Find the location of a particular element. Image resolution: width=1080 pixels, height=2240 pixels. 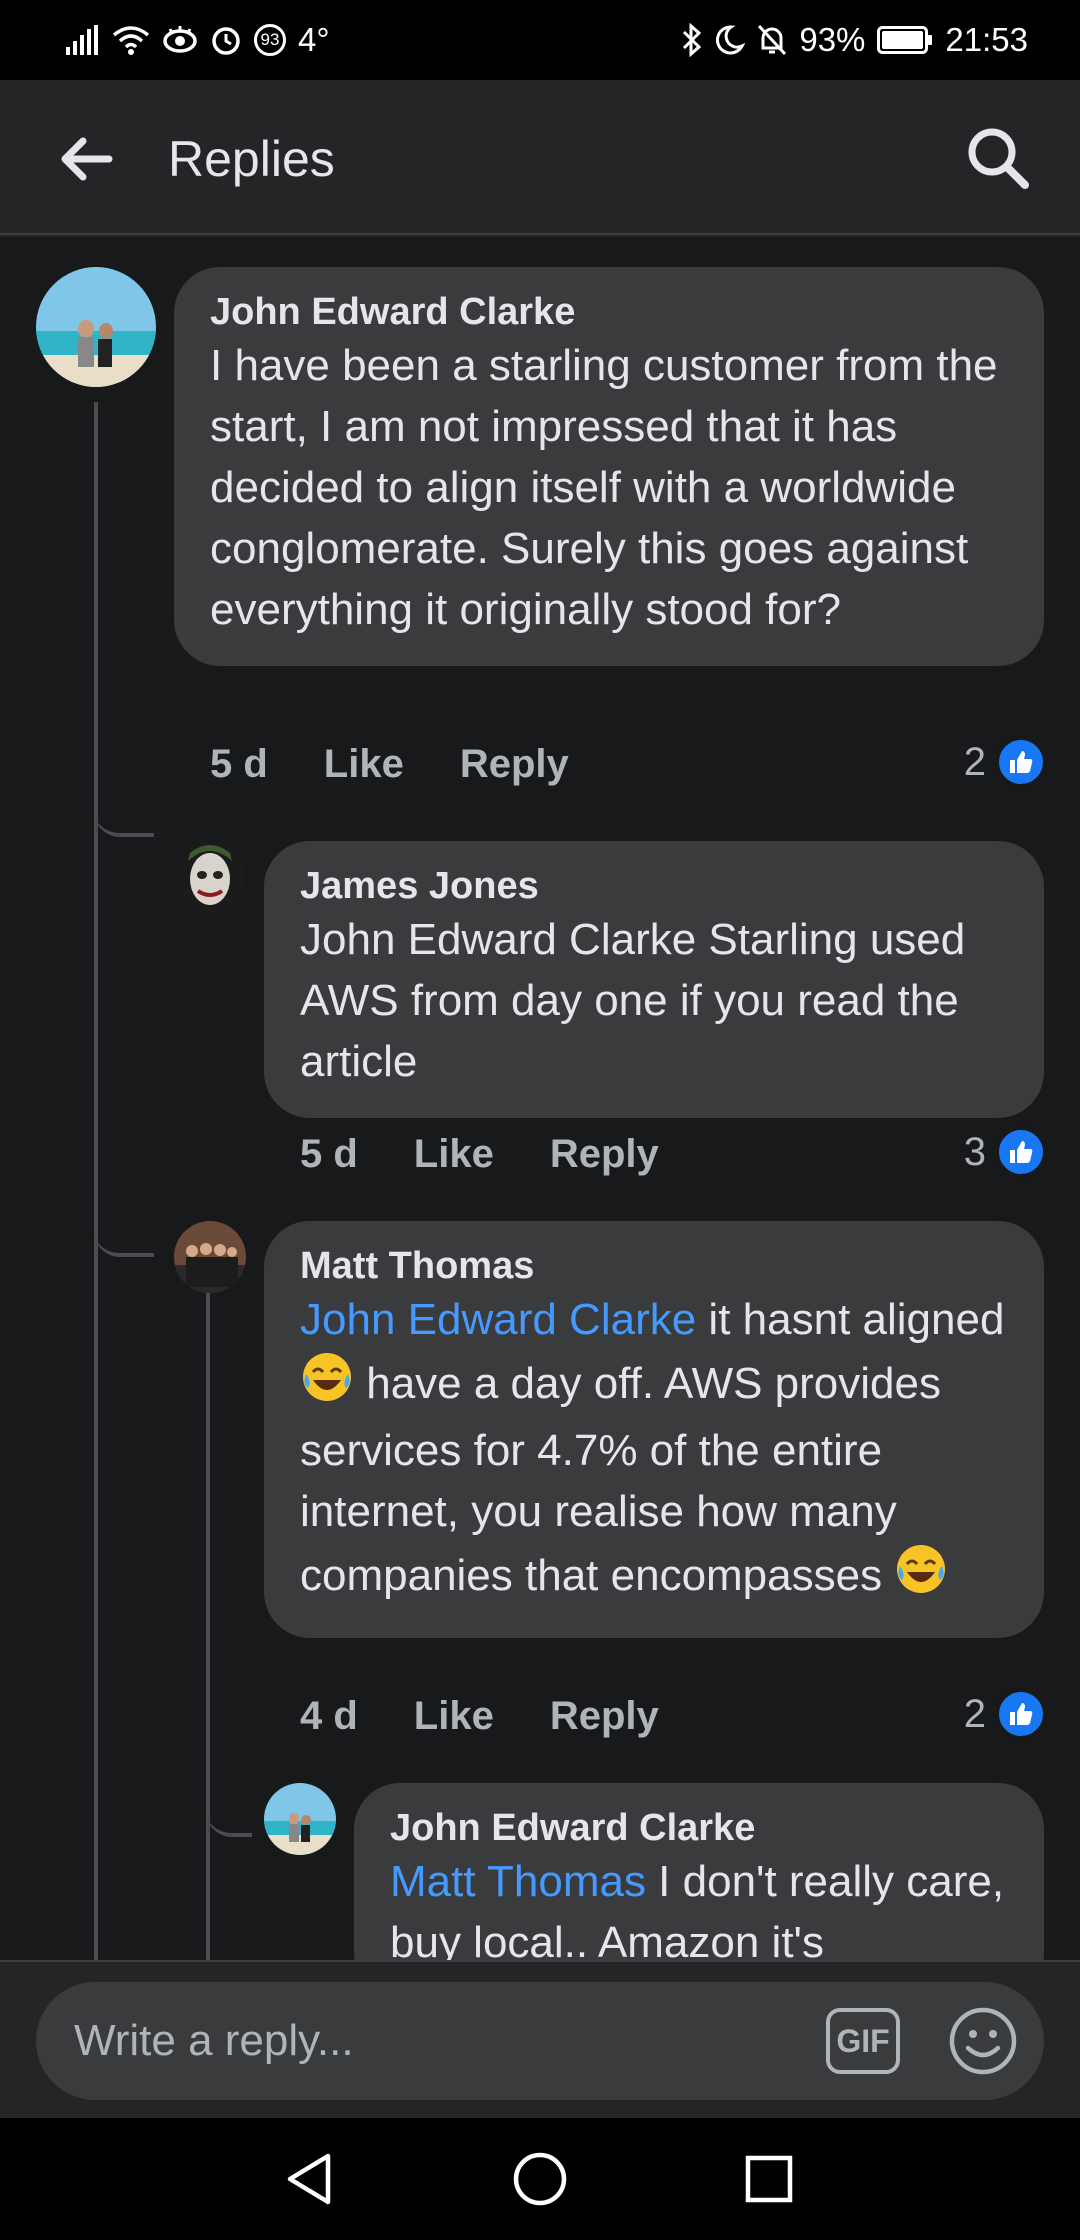

app-bar: Replies is located at coordinates (540, 157).